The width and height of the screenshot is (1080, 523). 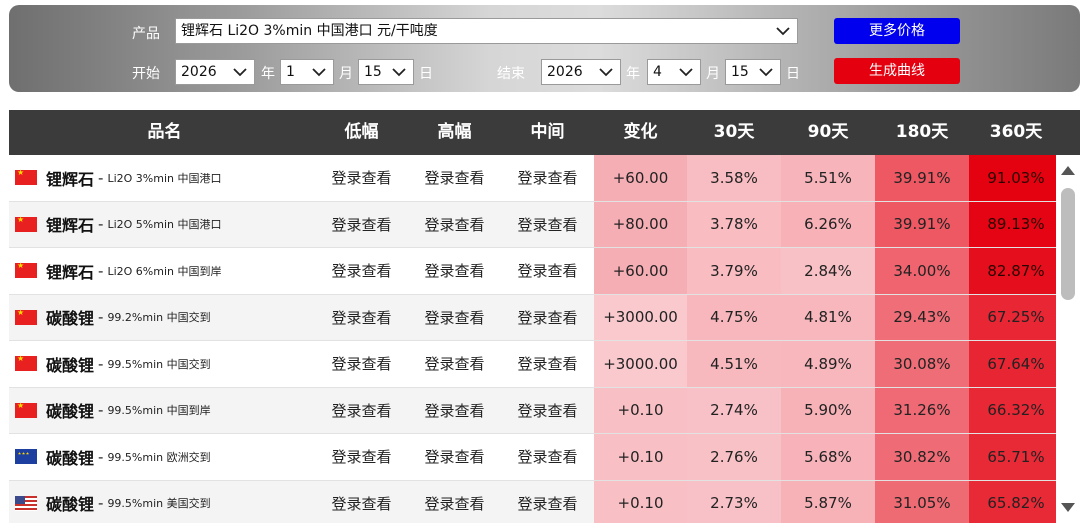 I want to click on start-month-unit: 月, so click(x=346, y=74).